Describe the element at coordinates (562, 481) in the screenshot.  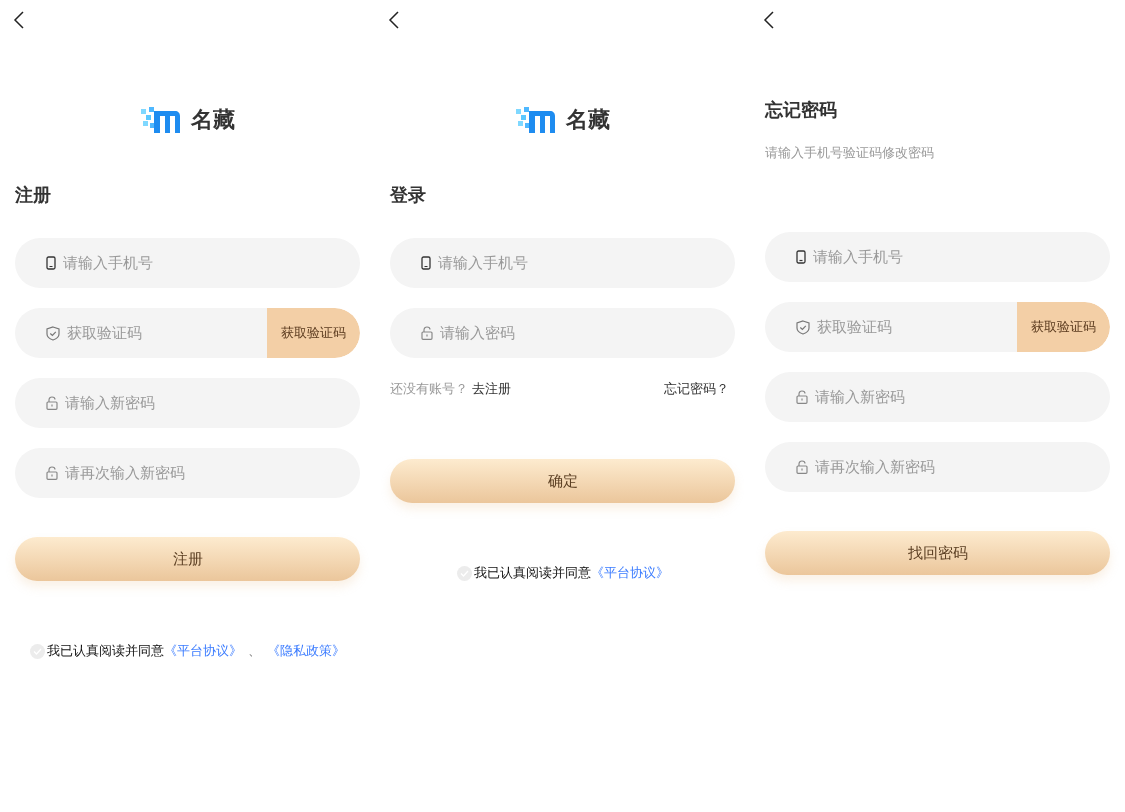
I see `submit-button: 确定` at that location.